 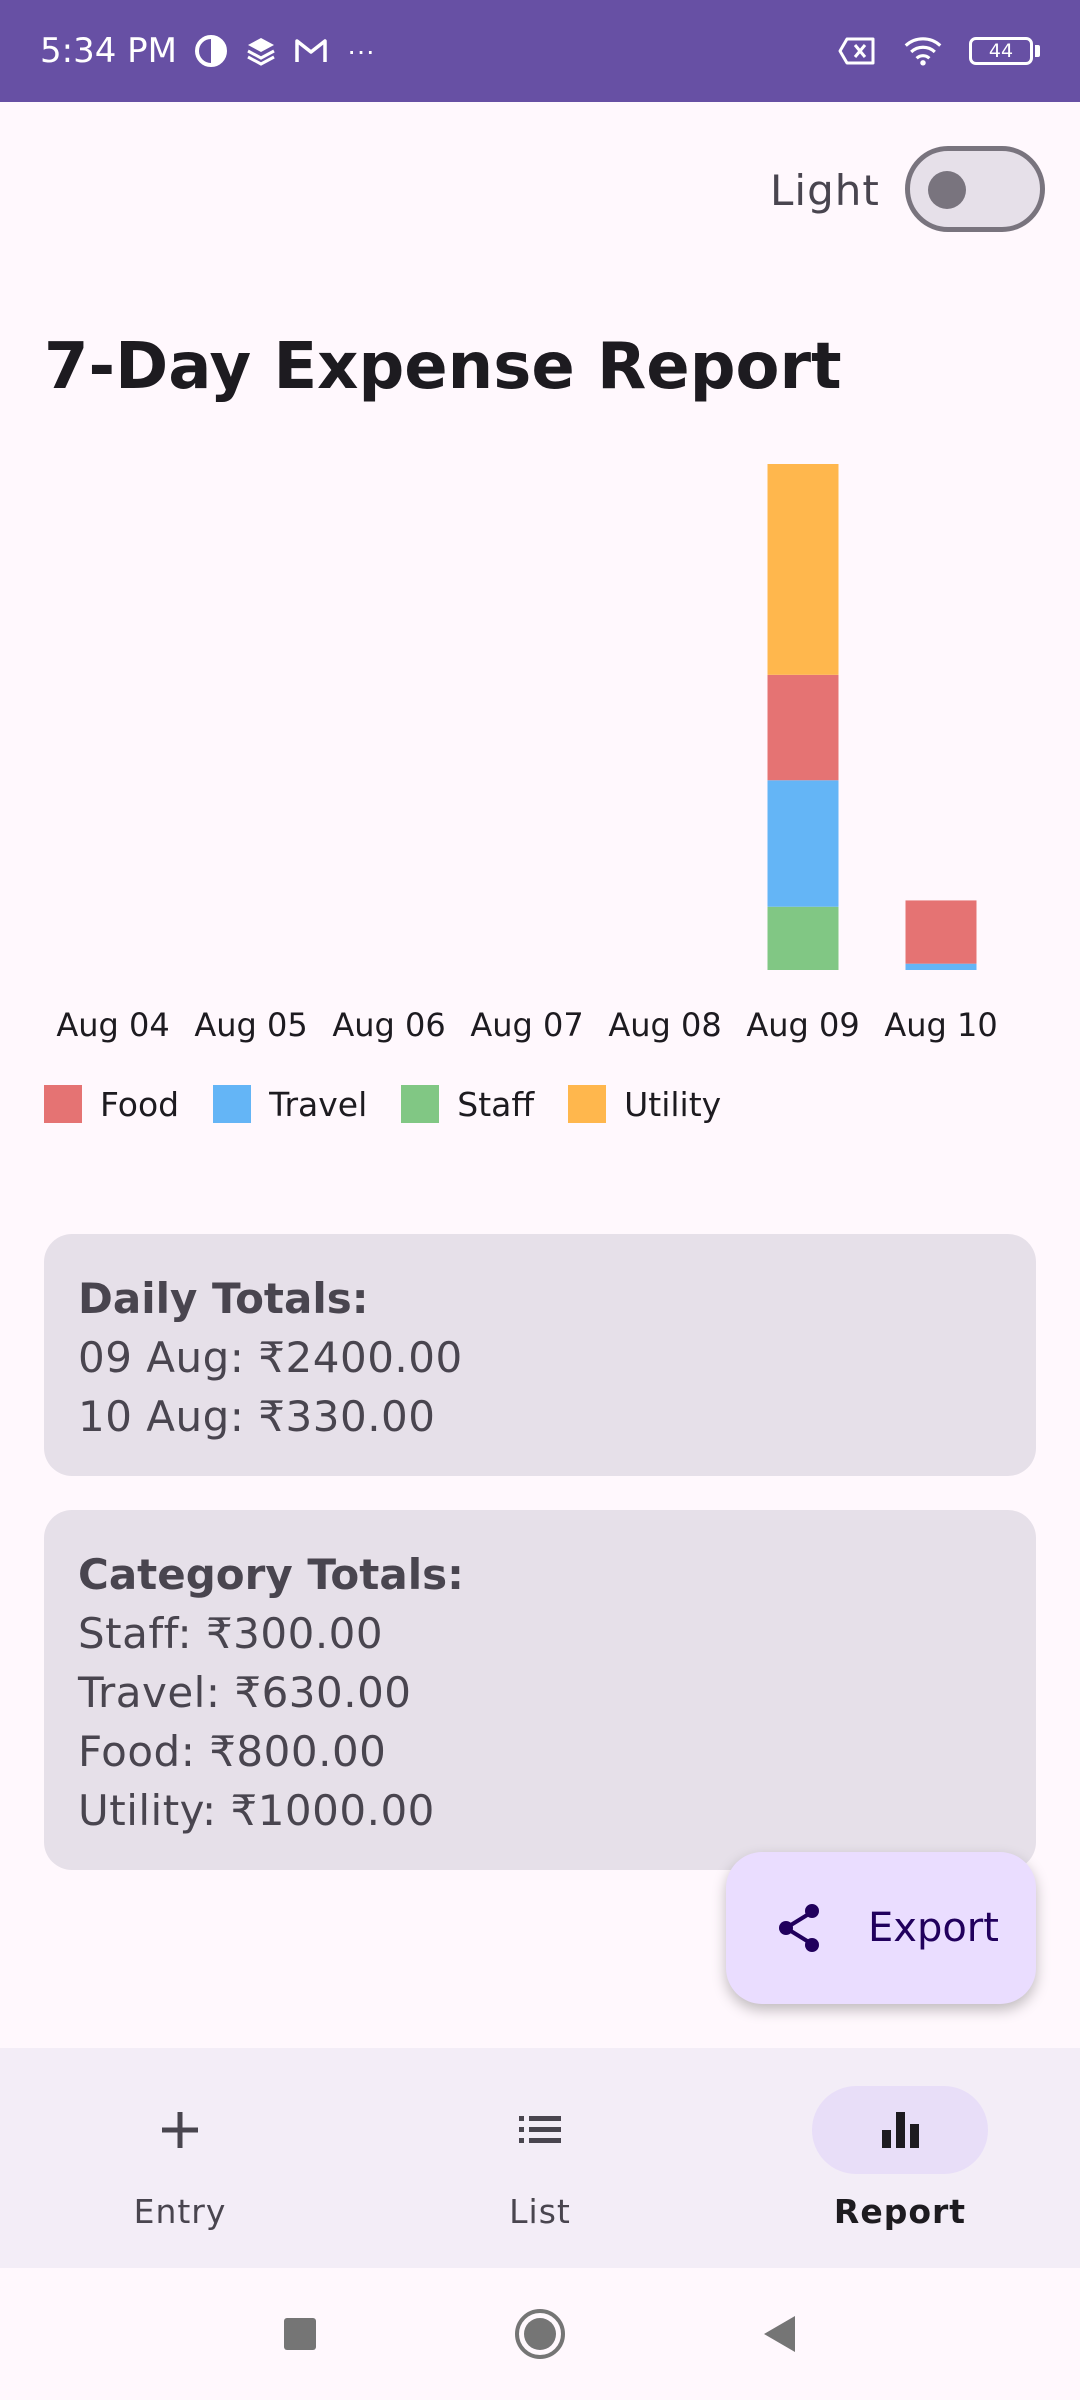 What do you see at coordinates (108, 51) in the screenshot?
I see `status-time: 5:34 PM` at bounding box center [108, 51].